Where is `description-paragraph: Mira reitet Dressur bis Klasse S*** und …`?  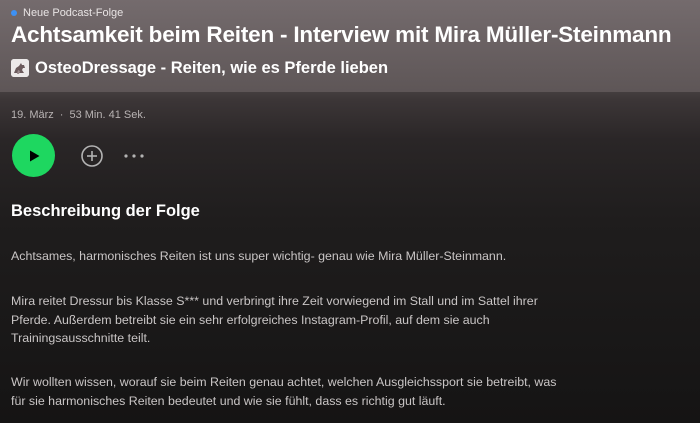 description-paragraph: Mira reitet Dressur bis Klasse S*** und … is located at coordinates (274, 319).